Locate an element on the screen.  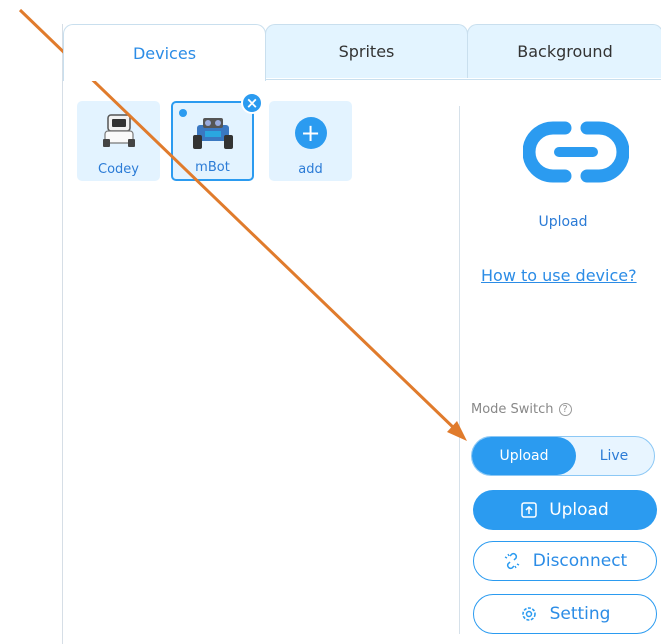
tab-divider-line is located at coordinates (462, 79).